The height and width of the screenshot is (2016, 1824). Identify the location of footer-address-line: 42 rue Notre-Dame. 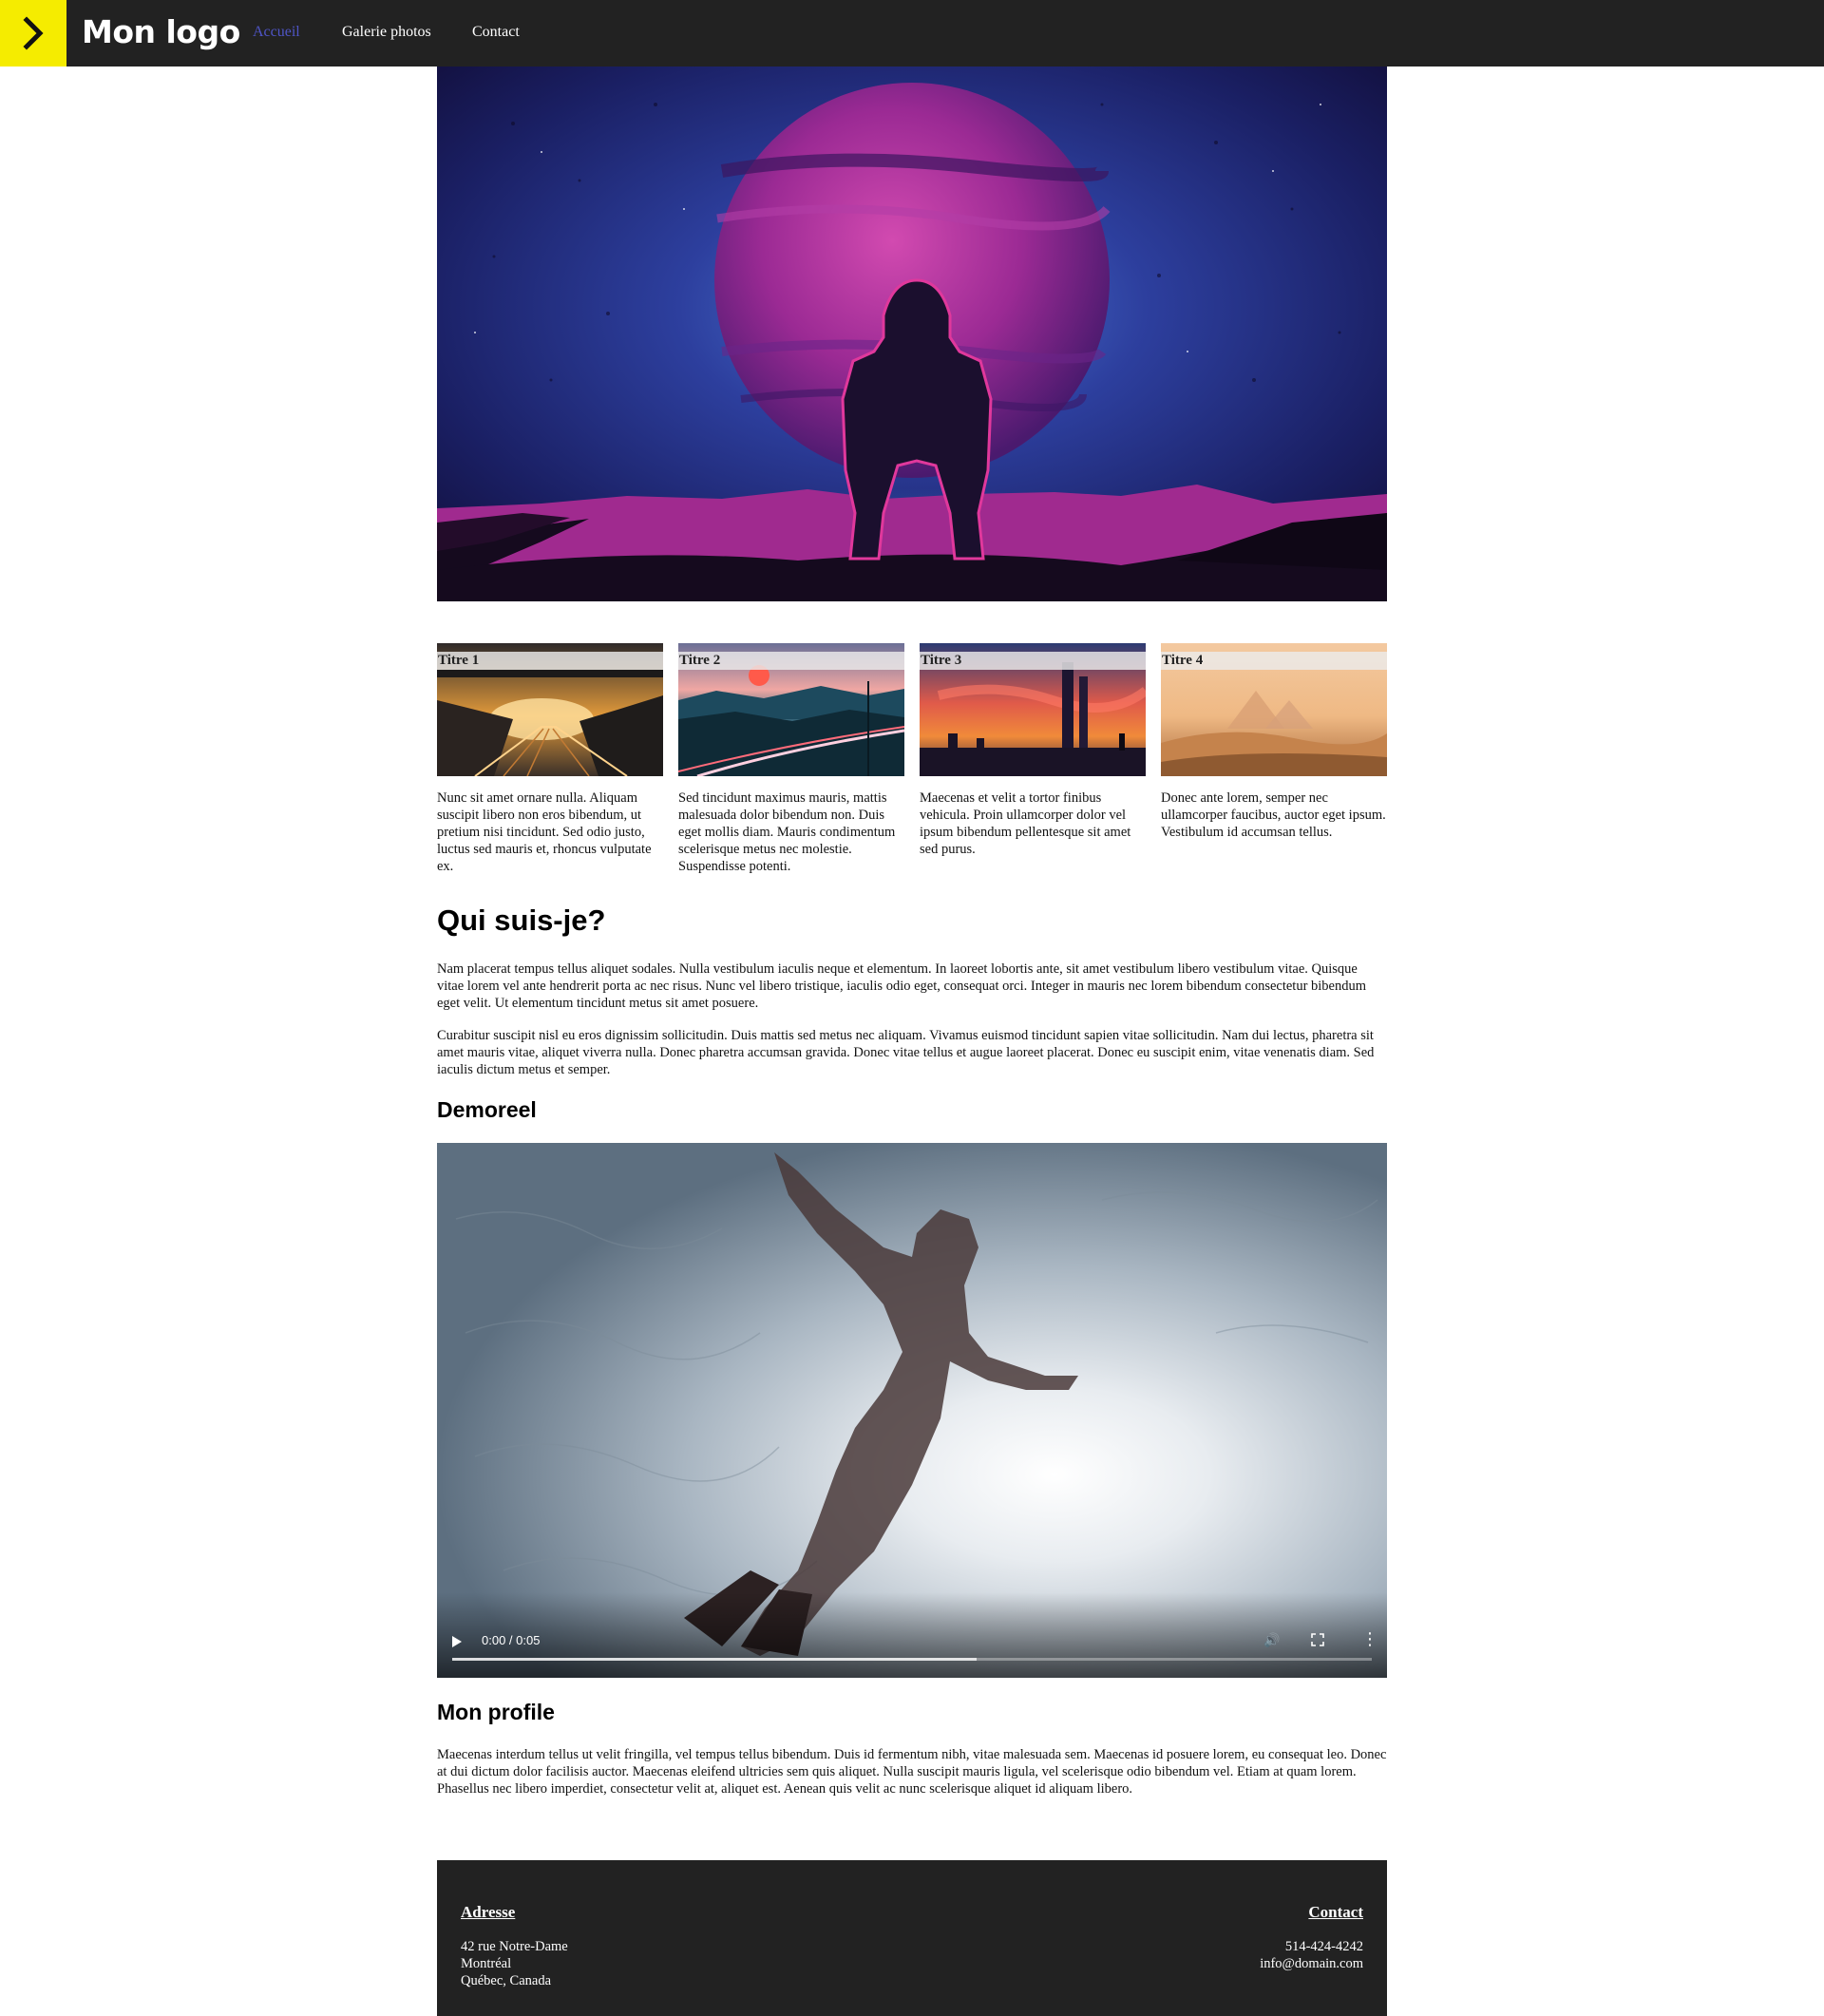
(514, 1946).